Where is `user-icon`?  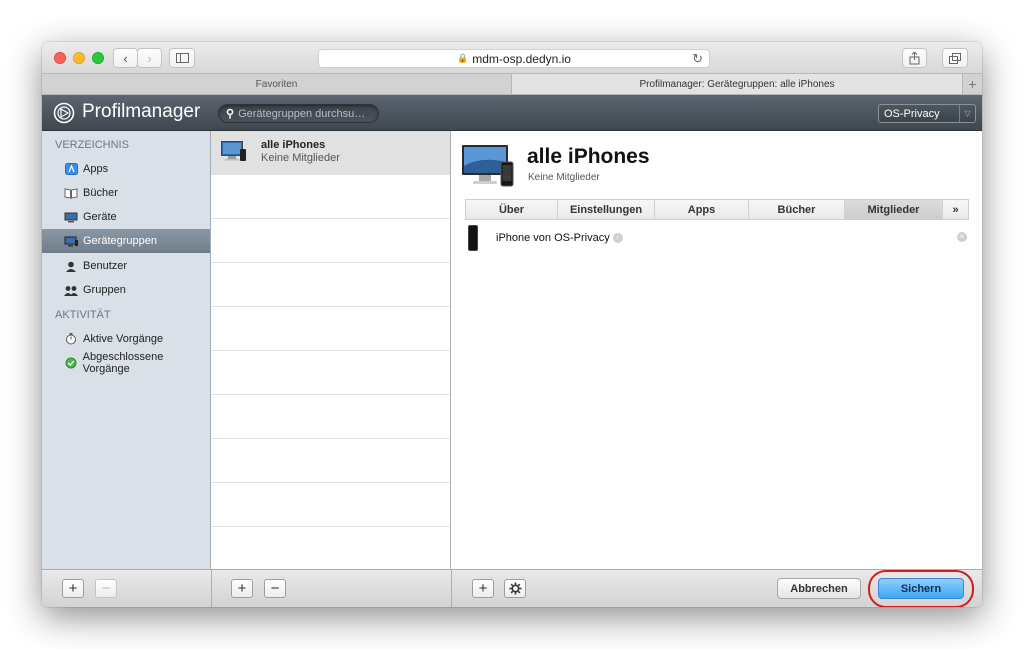 user-icon is located at coordinates (71, 266).